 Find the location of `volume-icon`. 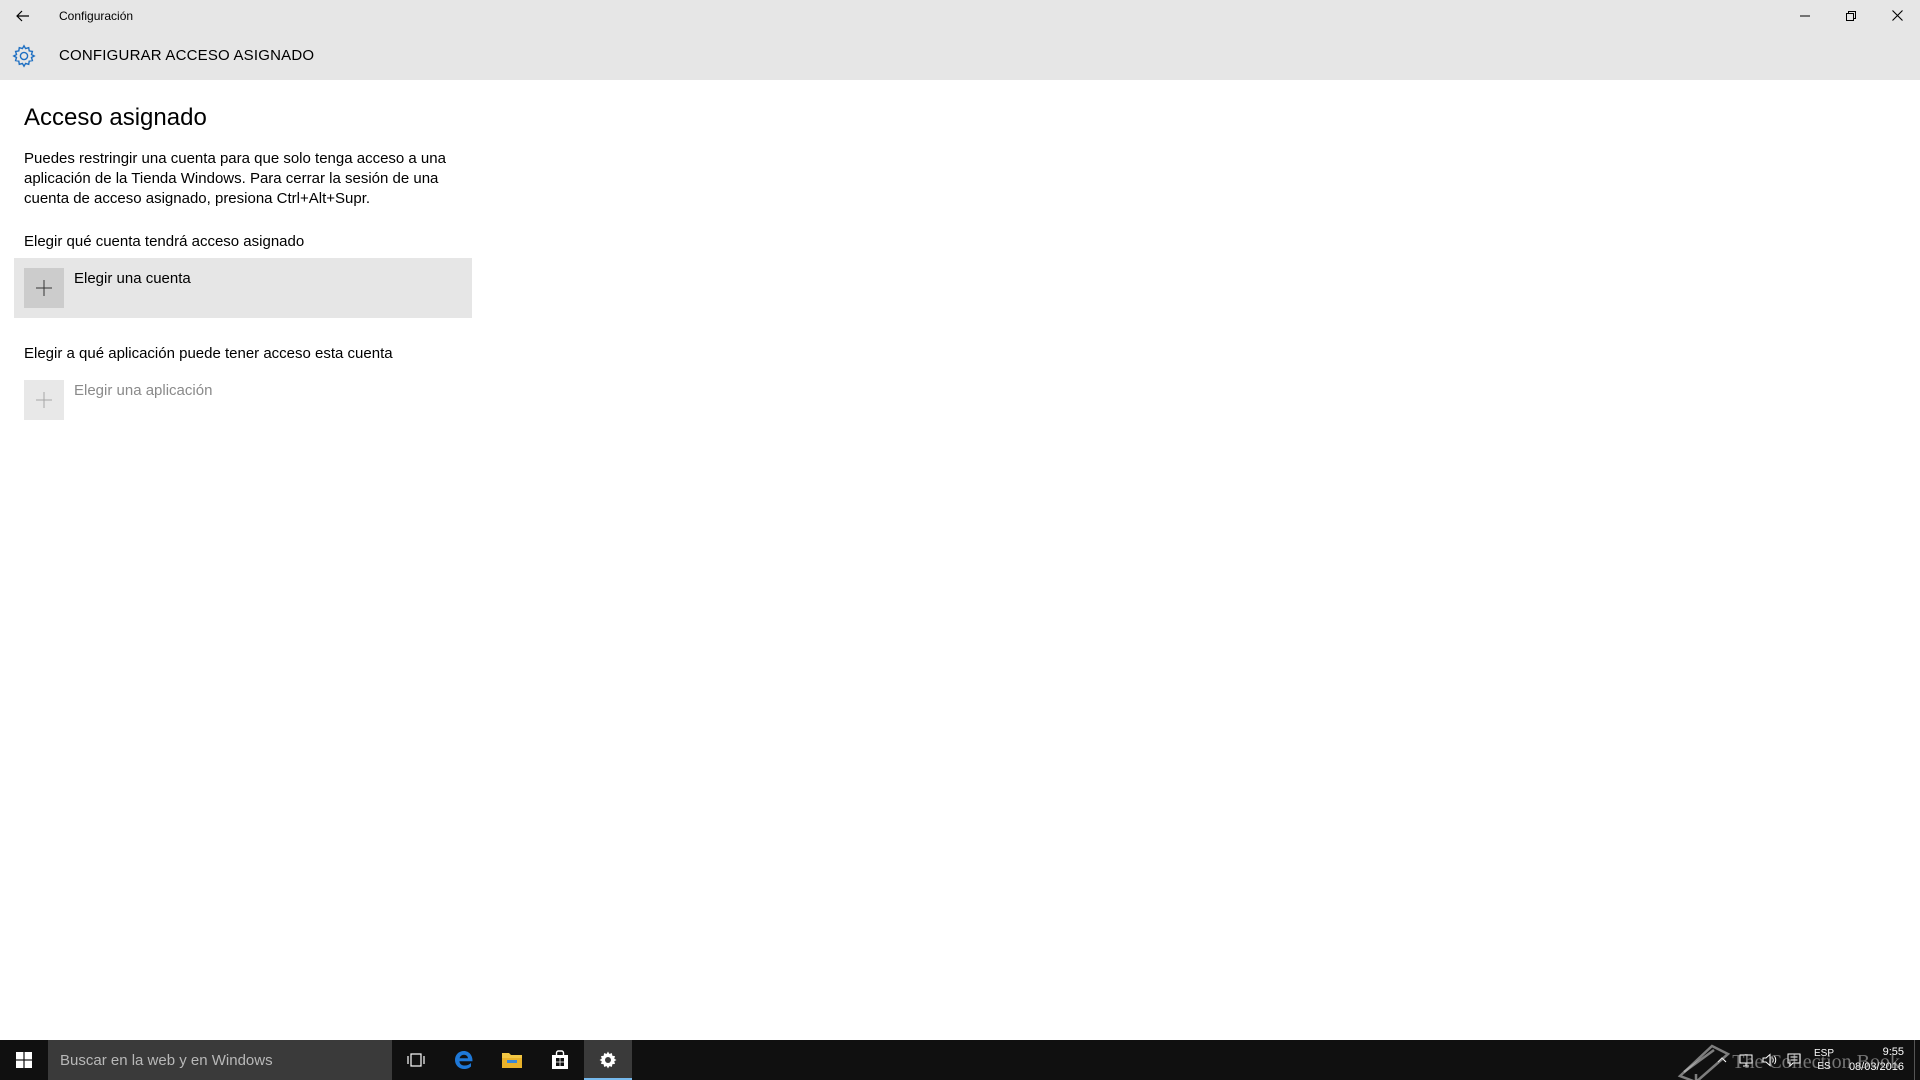

volume-icon is located at coordinates (1769, 1060).